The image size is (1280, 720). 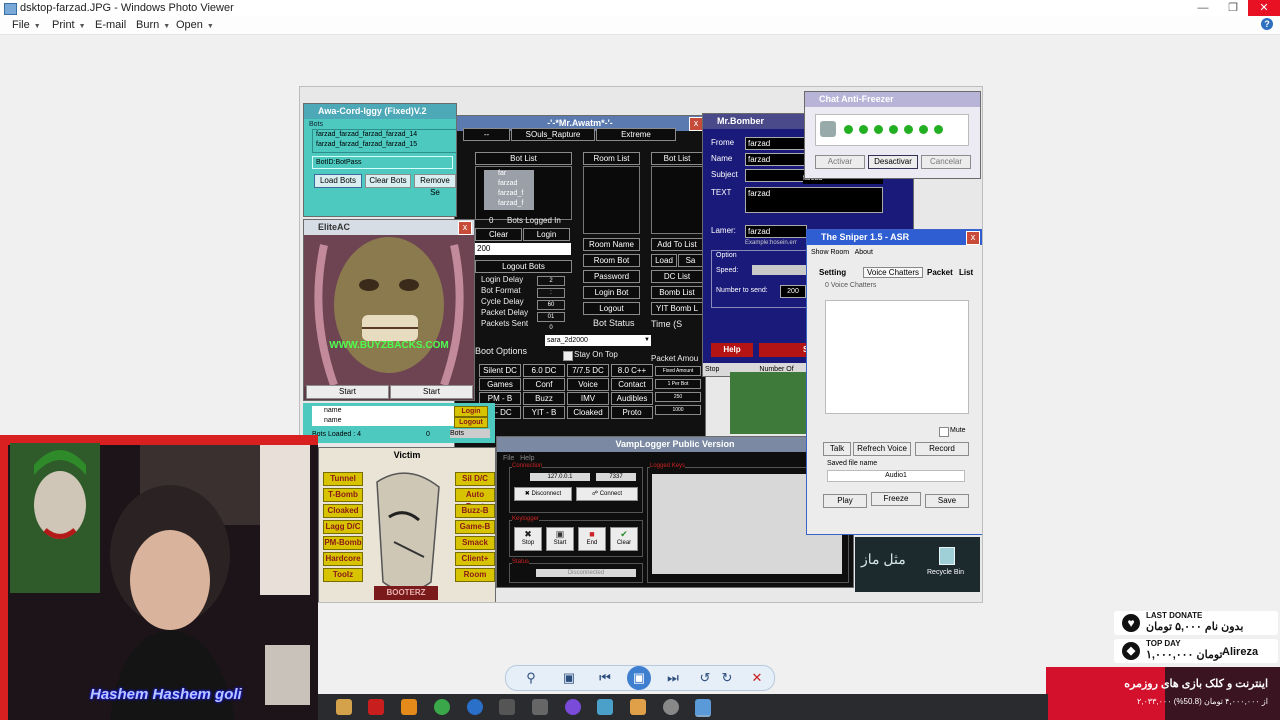 I want to click on victim-right-button: Client+, so click(x=475, y=559).